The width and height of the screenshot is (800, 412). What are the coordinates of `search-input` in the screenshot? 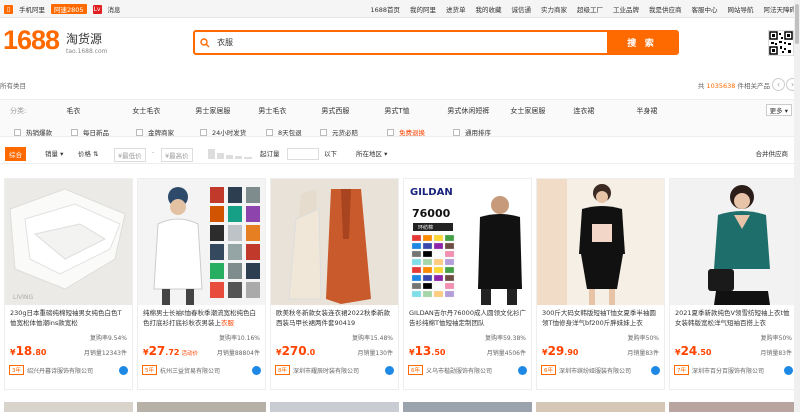 It's located at (411, 42).